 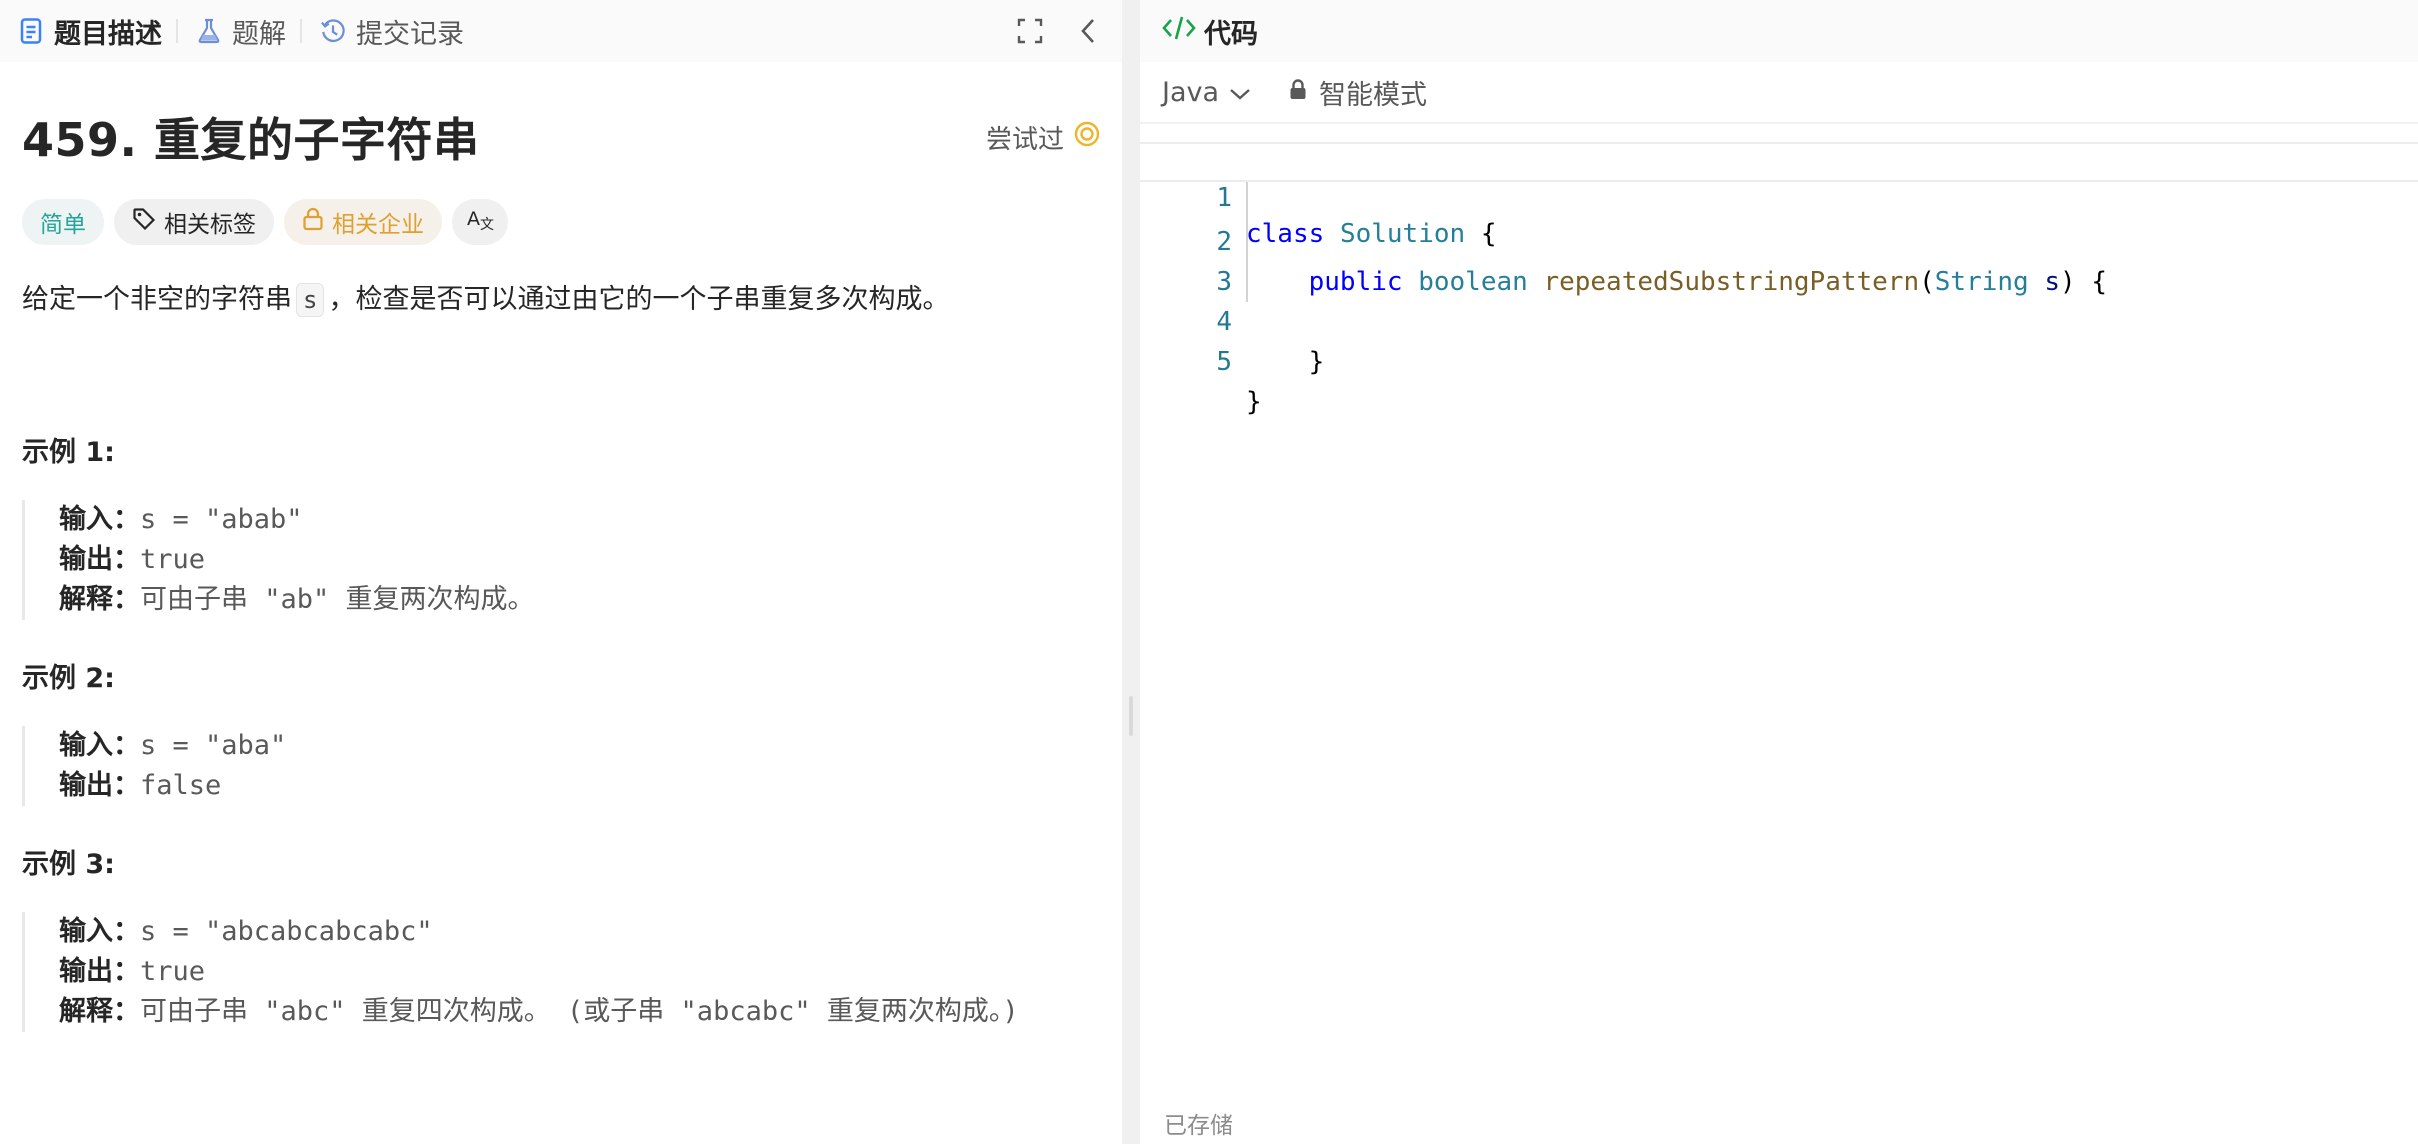 What do you see at coordinates (1087, 137) in the screenshot?
I see `target-icon` at bounding box center [1087, 137].